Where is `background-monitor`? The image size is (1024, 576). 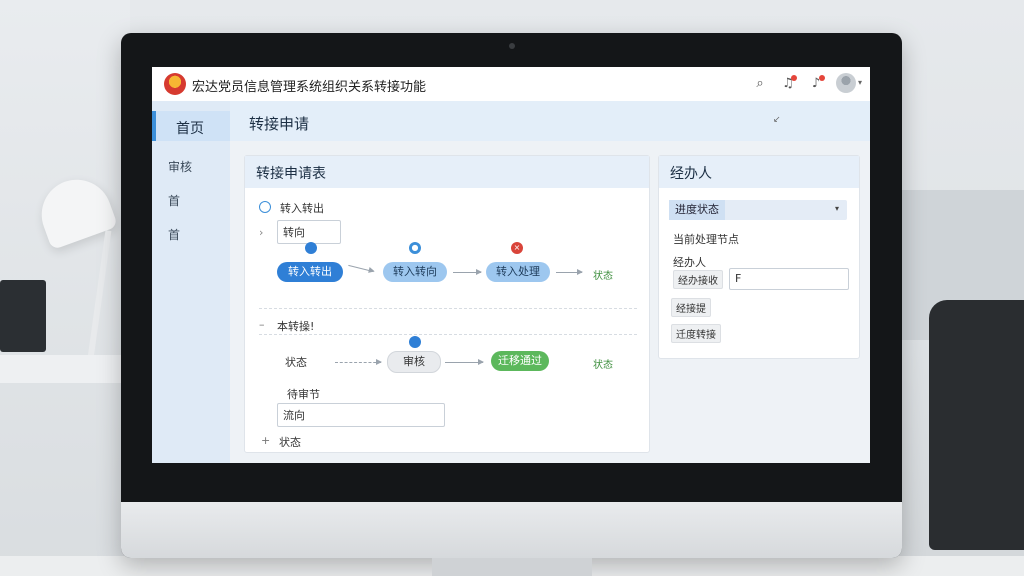 background-monitor is located at coordinates (23, 316).